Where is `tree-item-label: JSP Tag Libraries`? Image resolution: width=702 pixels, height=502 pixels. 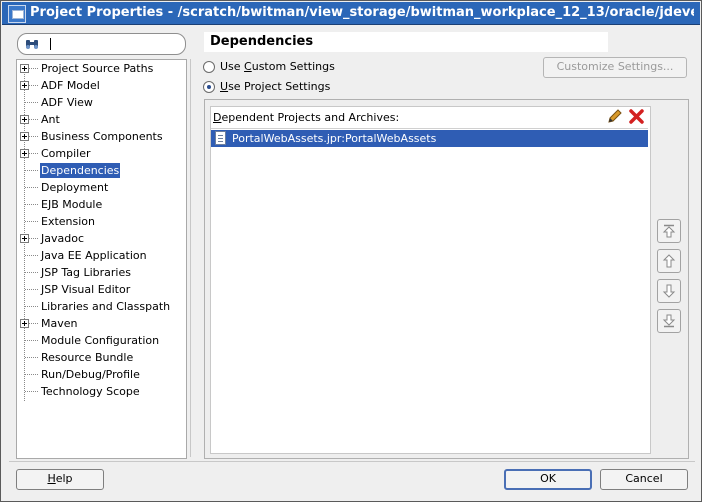
tree-item-label: JSP Tag Libraries is located at coordinates (86, 272).